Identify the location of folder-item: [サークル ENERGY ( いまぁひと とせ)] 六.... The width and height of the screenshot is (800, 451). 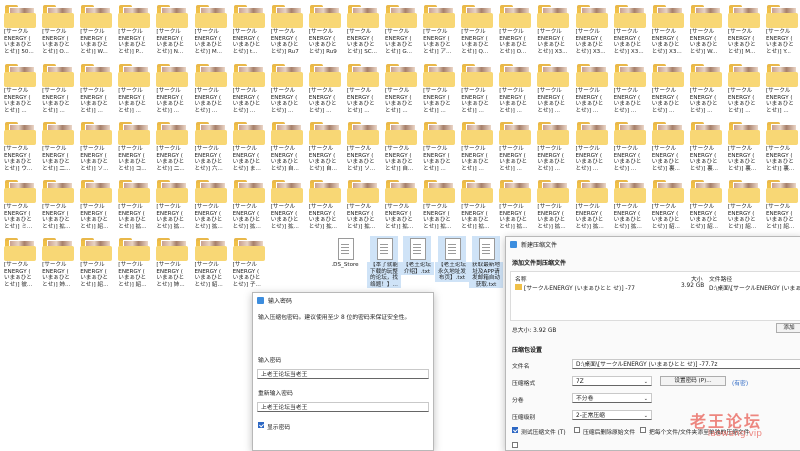
(212, 146).